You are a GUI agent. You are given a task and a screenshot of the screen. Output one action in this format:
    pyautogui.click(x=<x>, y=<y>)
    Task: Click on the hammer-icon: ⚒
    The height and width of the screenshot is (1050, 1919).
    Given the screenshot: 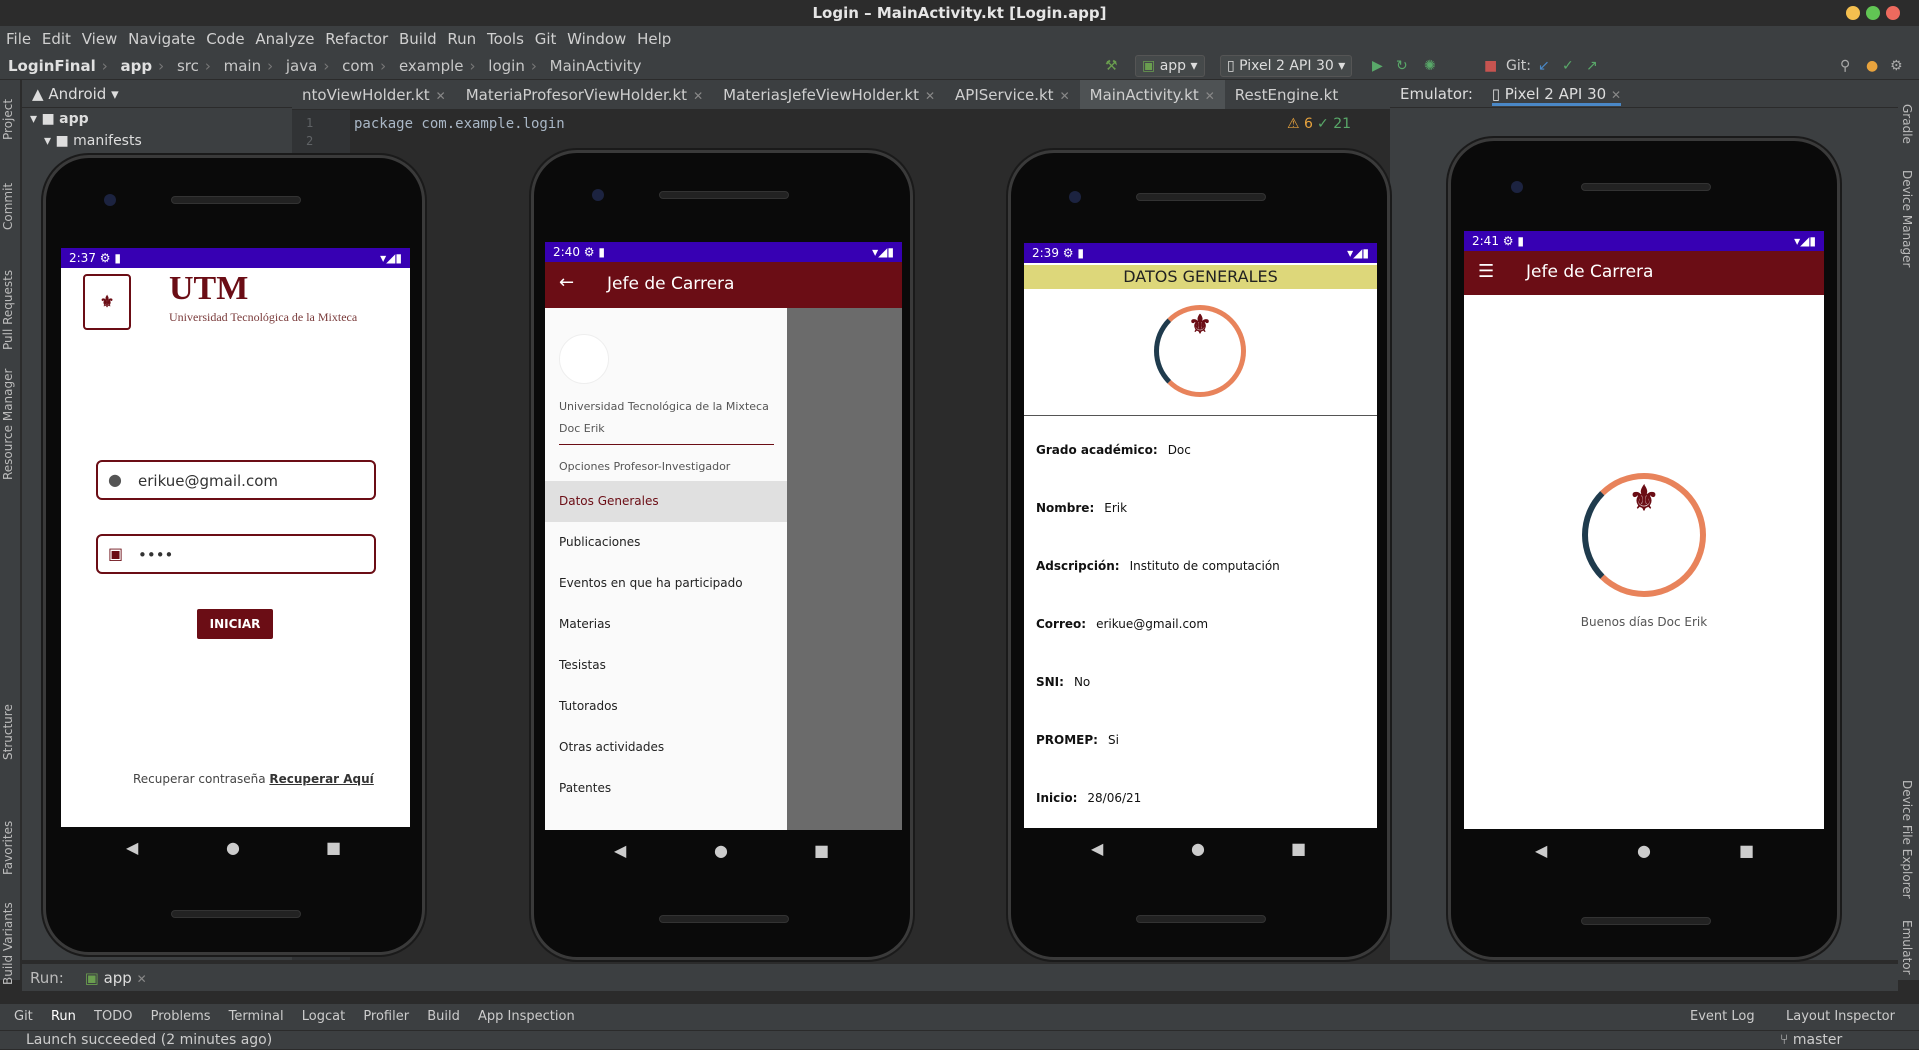 What is the action you would take?
    pyautogui.click(x=1111, y=66)
    